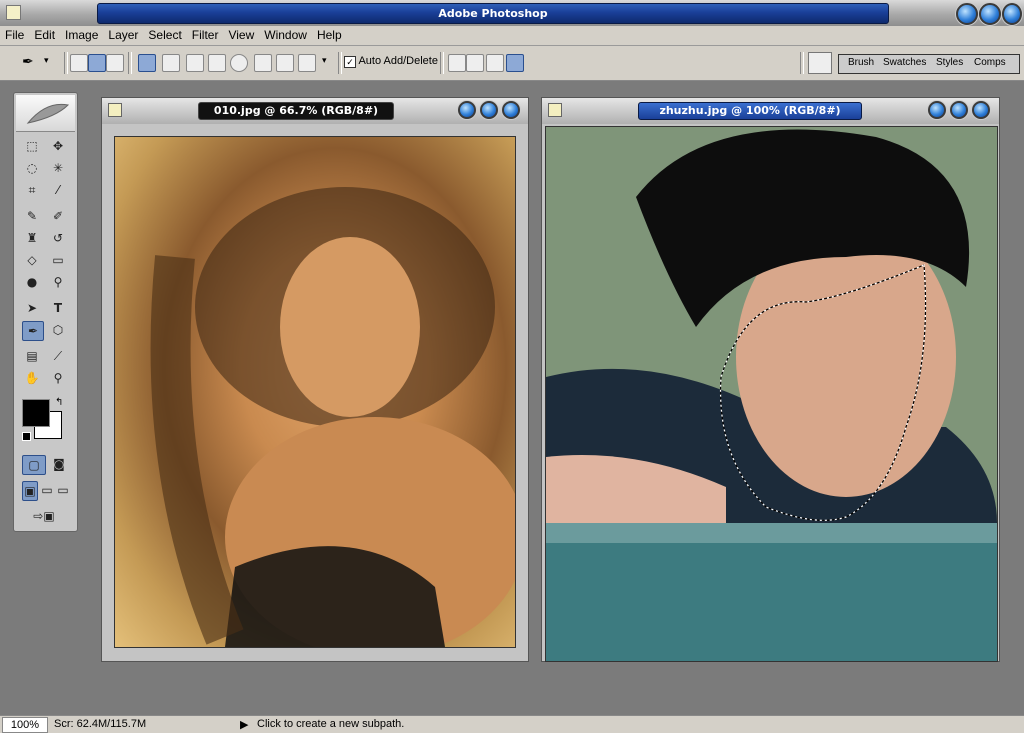 The width and height of the screenshot is (1024, 733). I want to click on screen-mode-icon: ▣, so click(30, 491).